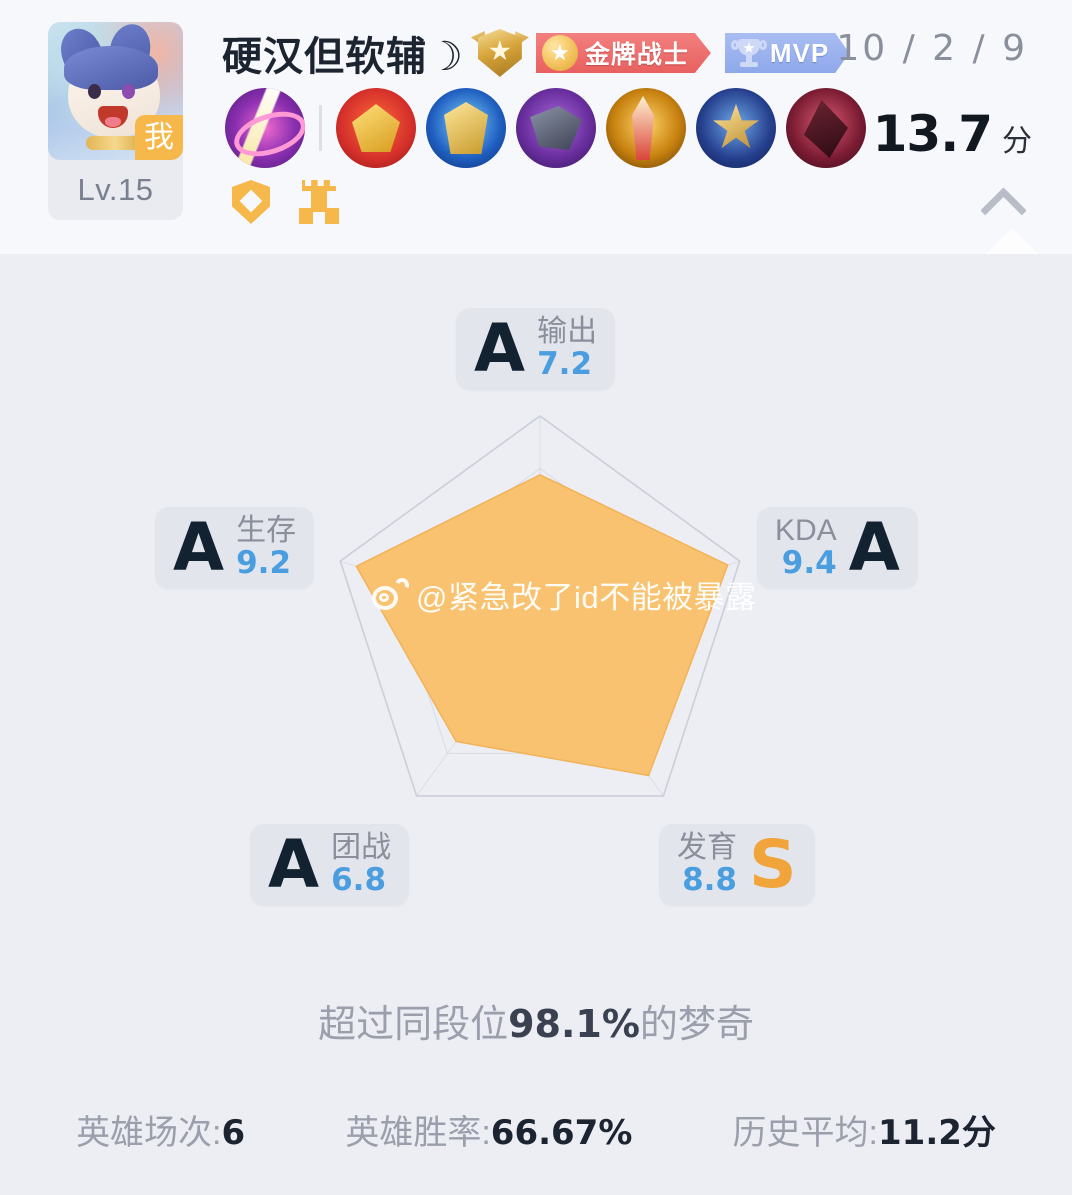 This screenshot has height=1195, width=1072. What do you see at coordinates (294, 864) in the screenshot?
I see `stat-grade-teamfight: A` at bounding box center [294, 864].